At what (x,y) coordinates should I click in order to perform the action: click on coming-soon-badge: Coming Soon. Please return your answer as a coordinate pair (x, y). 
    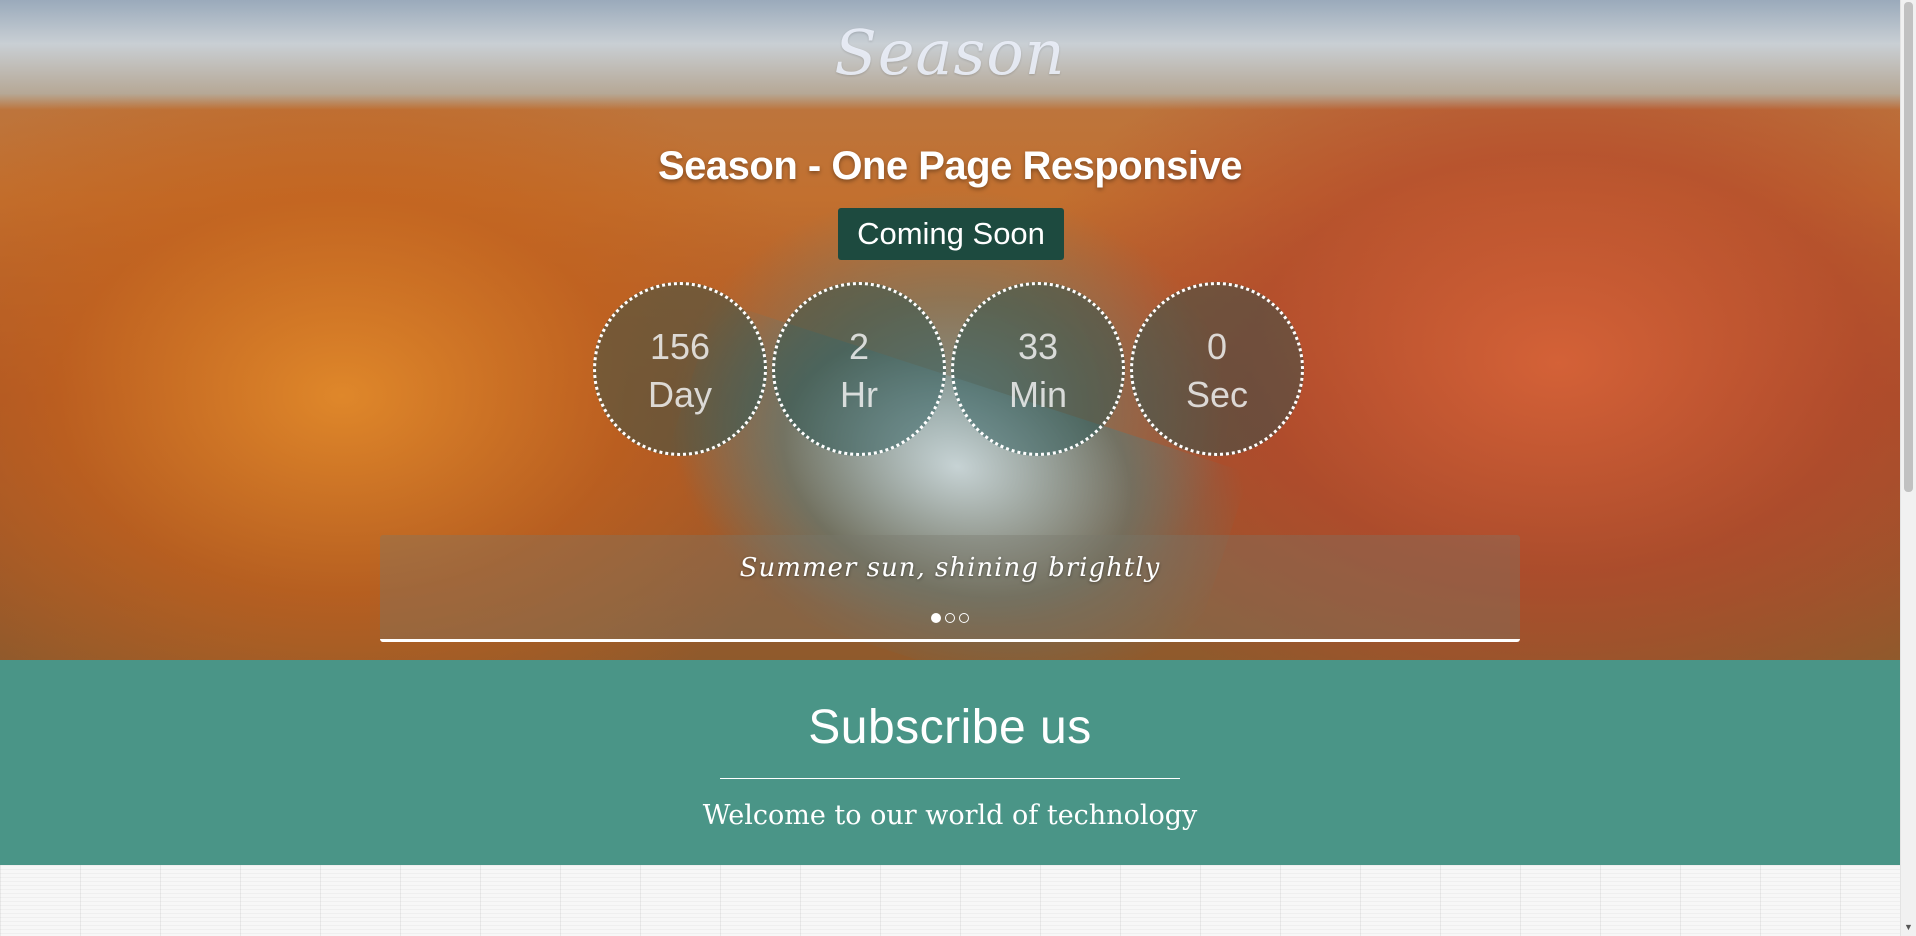
    Looking at the image, I should click on (951, 234).